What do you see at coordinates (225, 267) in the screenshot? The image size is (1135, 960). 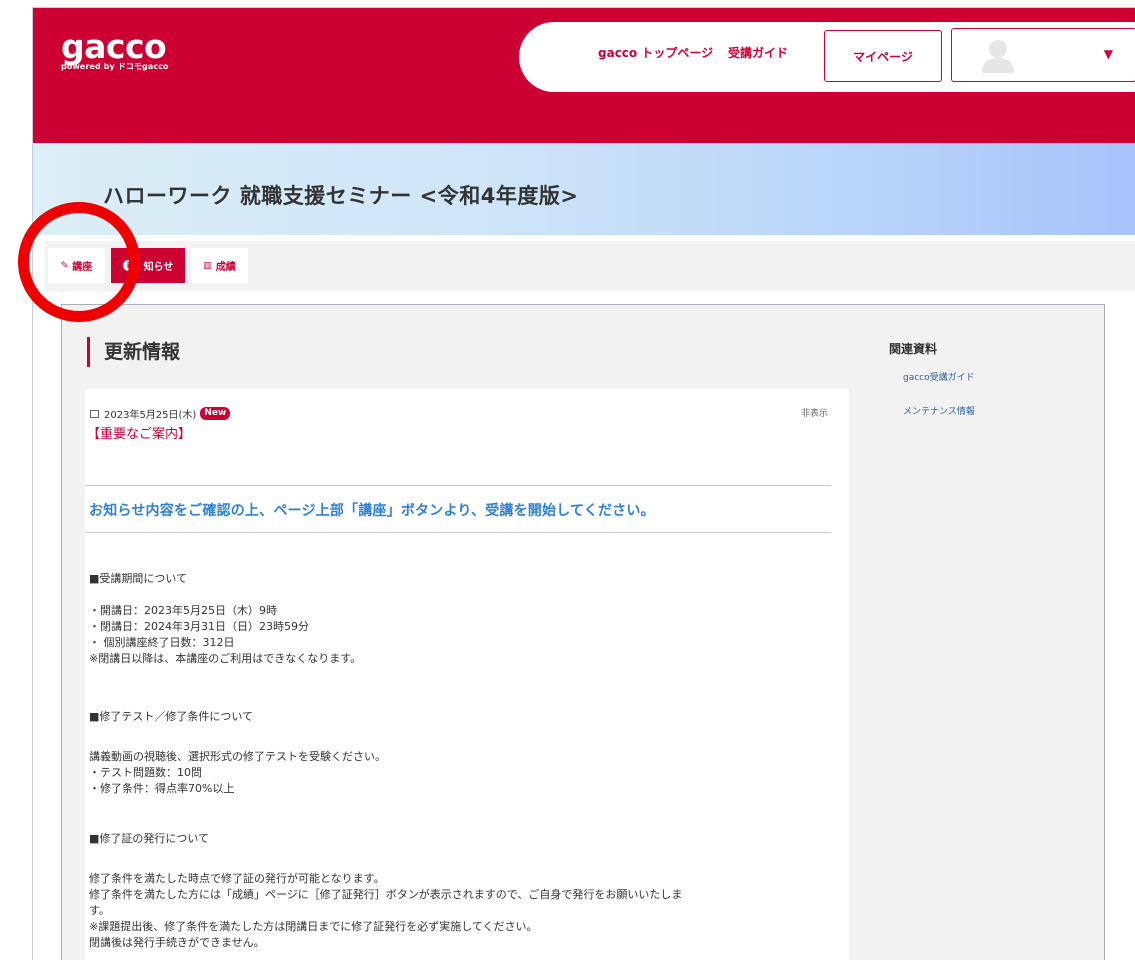 I see `tab-label: 成績` at bounding box center [225, 267].